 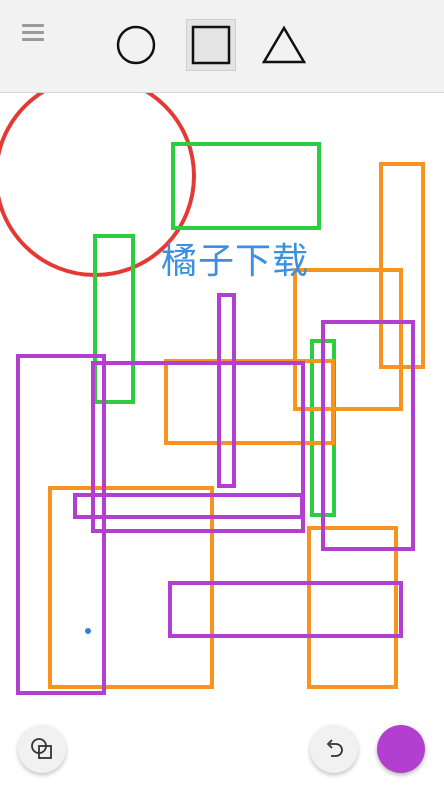 I want to click on circle-icon, so click(x=136, y=45).